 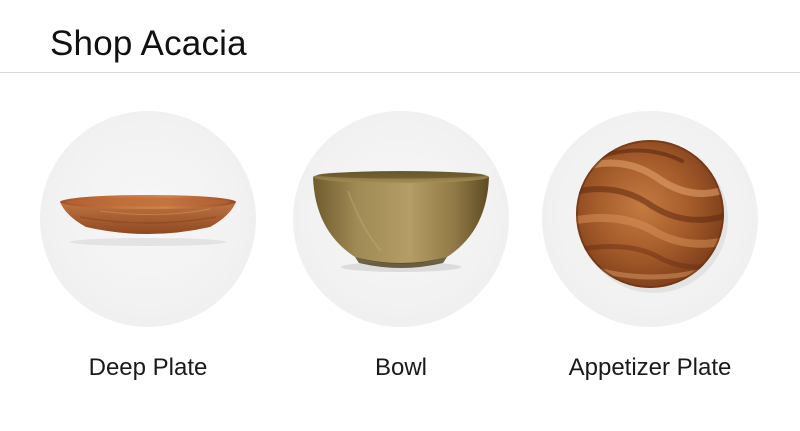 What do you see at coordinates (148, 43) in the screenshot?
I see `page-title: Shop Acacia` at bounding box center [148, 43].